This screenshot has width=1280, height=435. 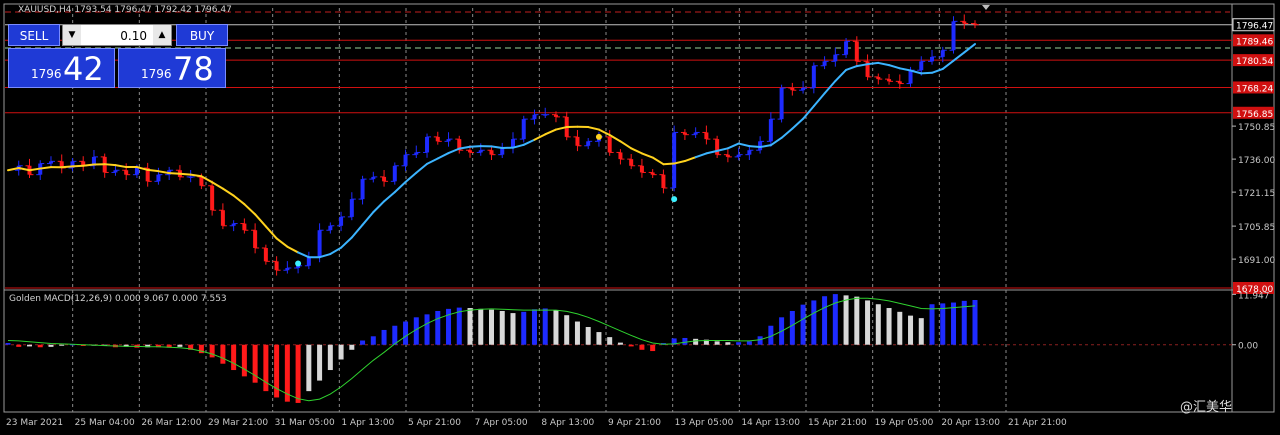 What do you see at coordinates (434, 423) in the screenshot?
I see `x-tick-label: 5 Apr 21:00` at bounding box center [434, 423].